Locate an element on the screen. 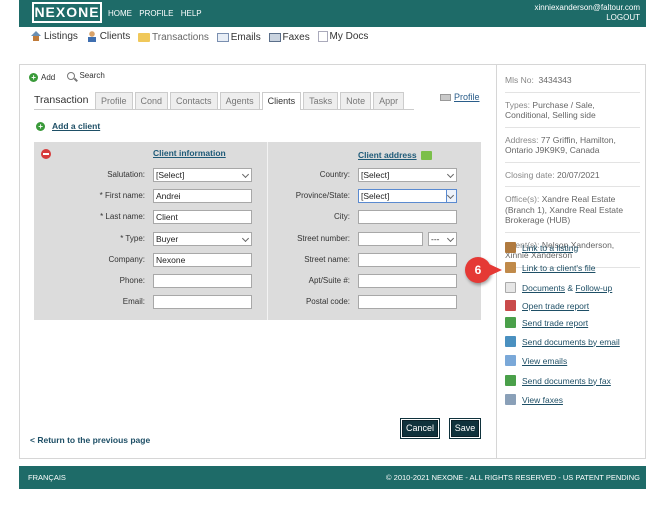 This screenshot has height=514, width=670. street-suffix-select: --- is located at coordinates (442, 239).